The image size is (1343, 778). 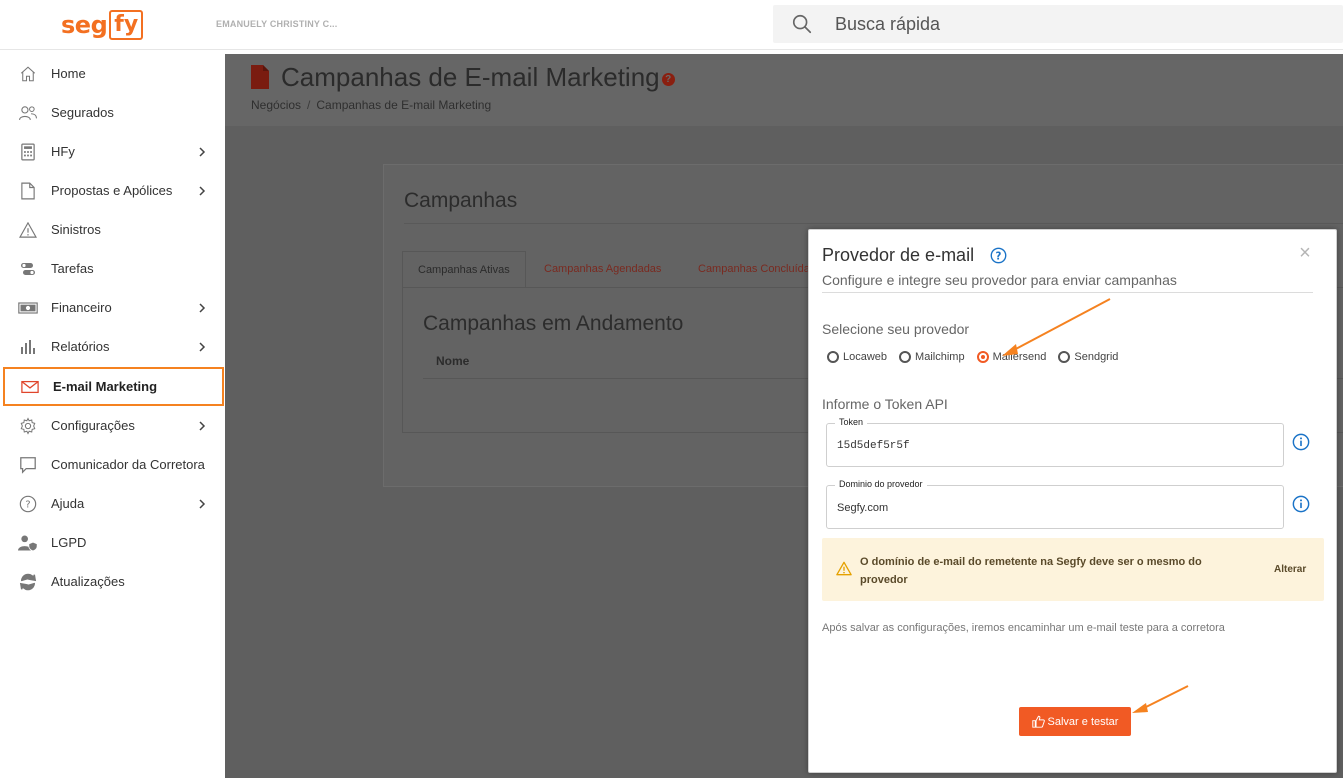 I want to click on home-icon, so click(x=28, y=74).